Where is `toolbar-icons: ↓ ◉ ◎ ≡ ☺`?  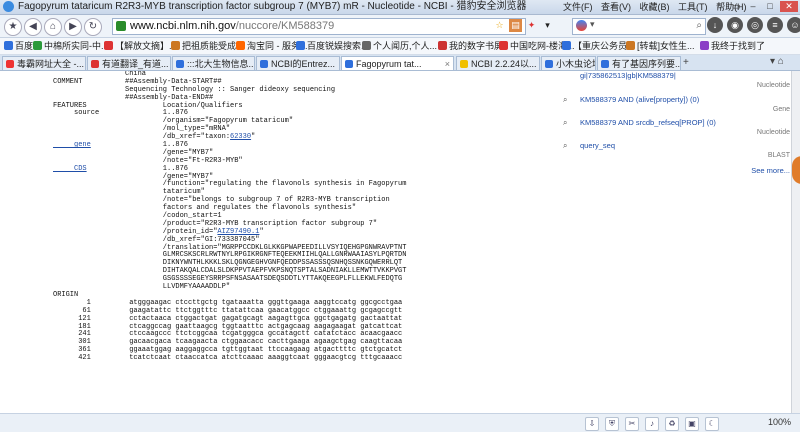 toolbar-icons: ↓ ◉ ◎ ≡ ☺ is located at coordinates (753, 25).